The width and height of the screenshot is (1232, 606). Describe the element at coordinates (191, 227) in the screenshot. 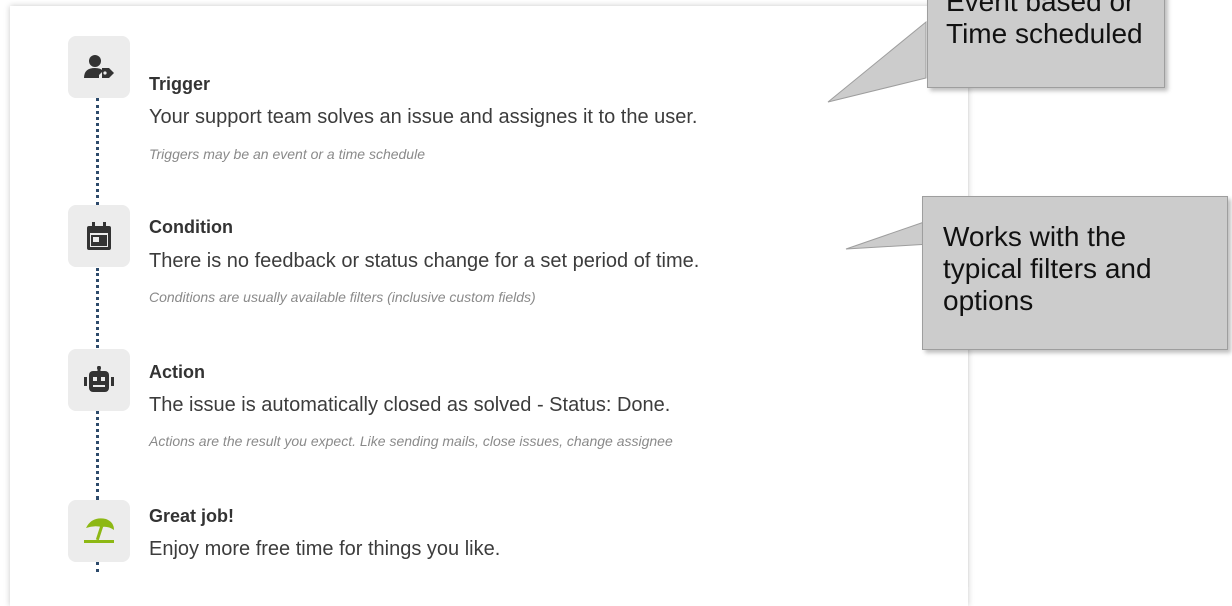

I see `step-title: Condition` at that location.